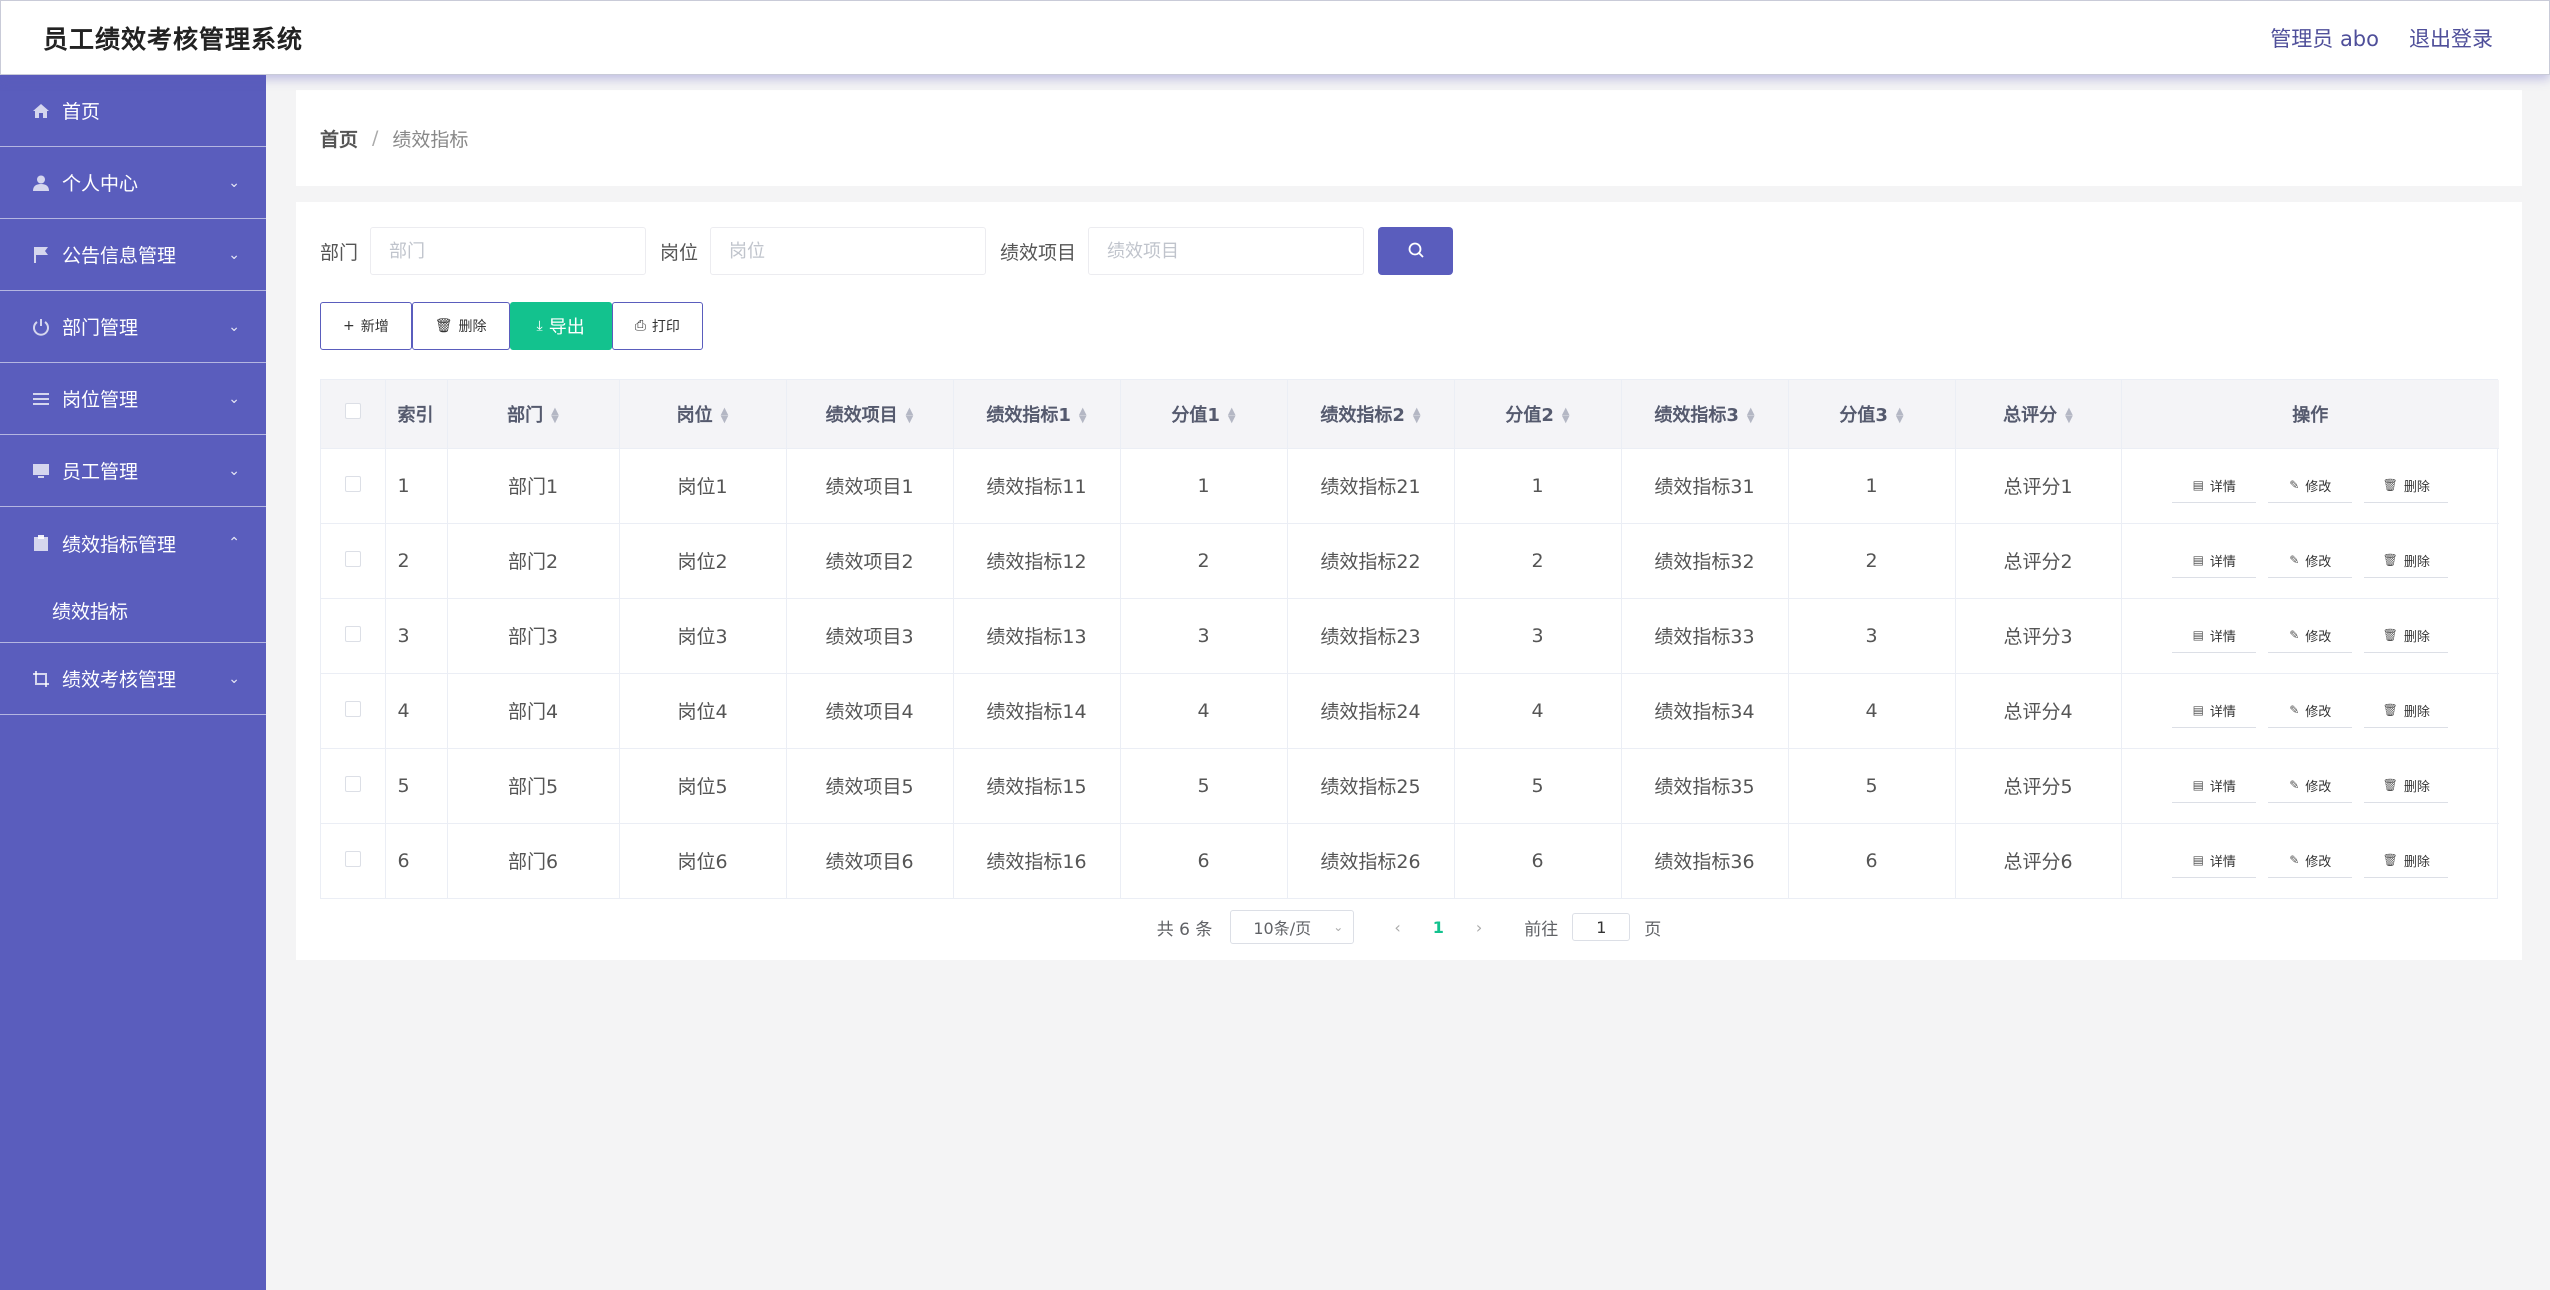 This screenshot has width=2550, height=1290. Describe the element at coordinates (119, 680) in the screenshot. I see `sidebar-item-label: 绩效考核管理` at that location.